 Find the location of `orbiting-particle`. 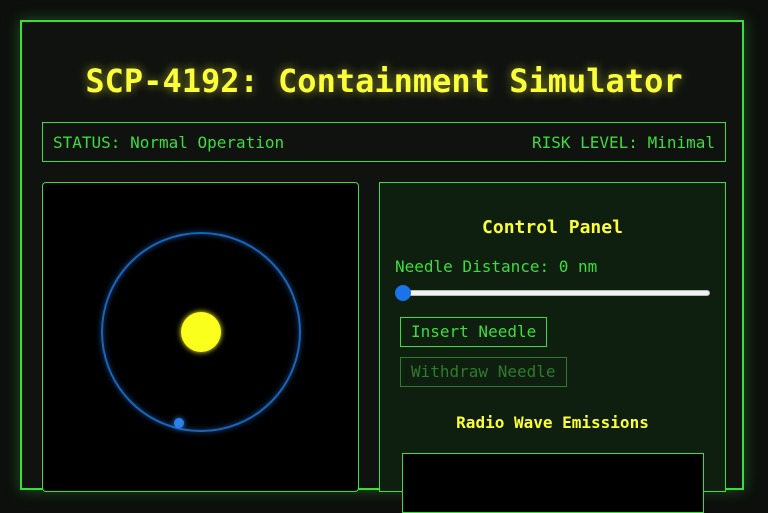

orbiting-particle is located at coordinates (179, 423).